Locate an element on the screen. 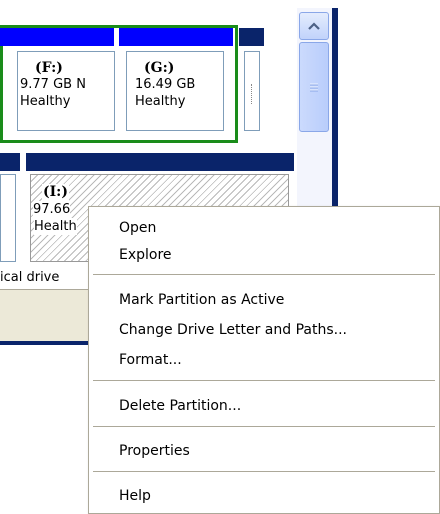  legend-logical-drive: ical drive is located at coordinates (45, 278).